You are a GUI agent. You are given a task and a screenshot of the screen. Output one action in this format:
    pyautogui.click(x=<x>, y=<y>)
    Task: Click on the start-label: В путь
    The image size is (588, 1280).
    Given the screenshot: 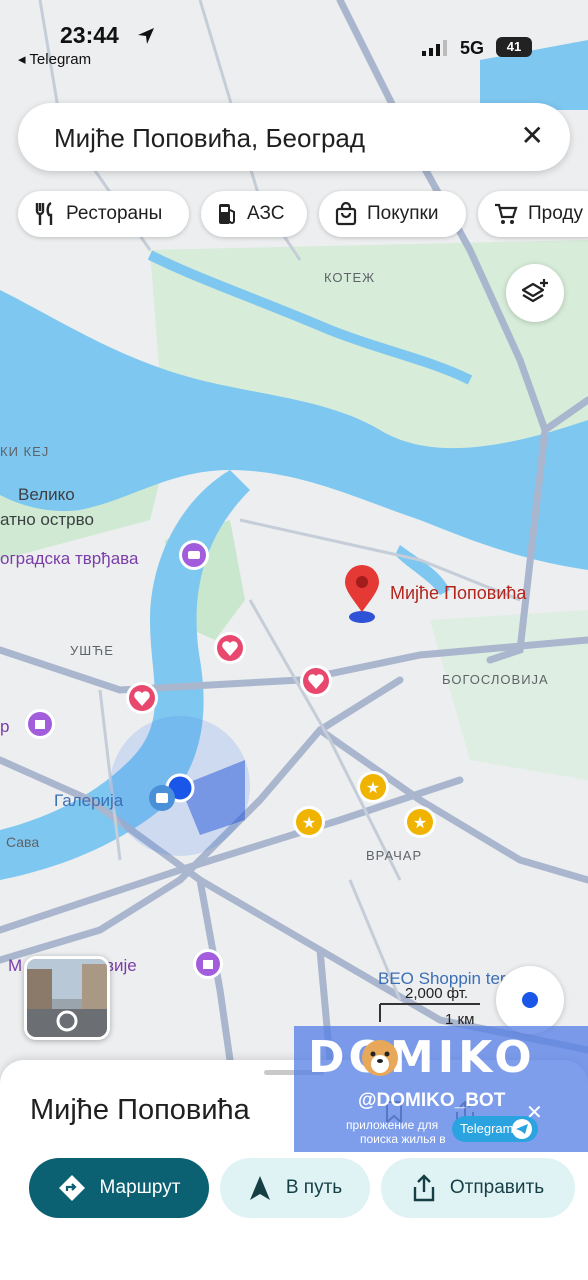 What is the action you would take?
    pyautogui.click(x=314, y=1187)
    